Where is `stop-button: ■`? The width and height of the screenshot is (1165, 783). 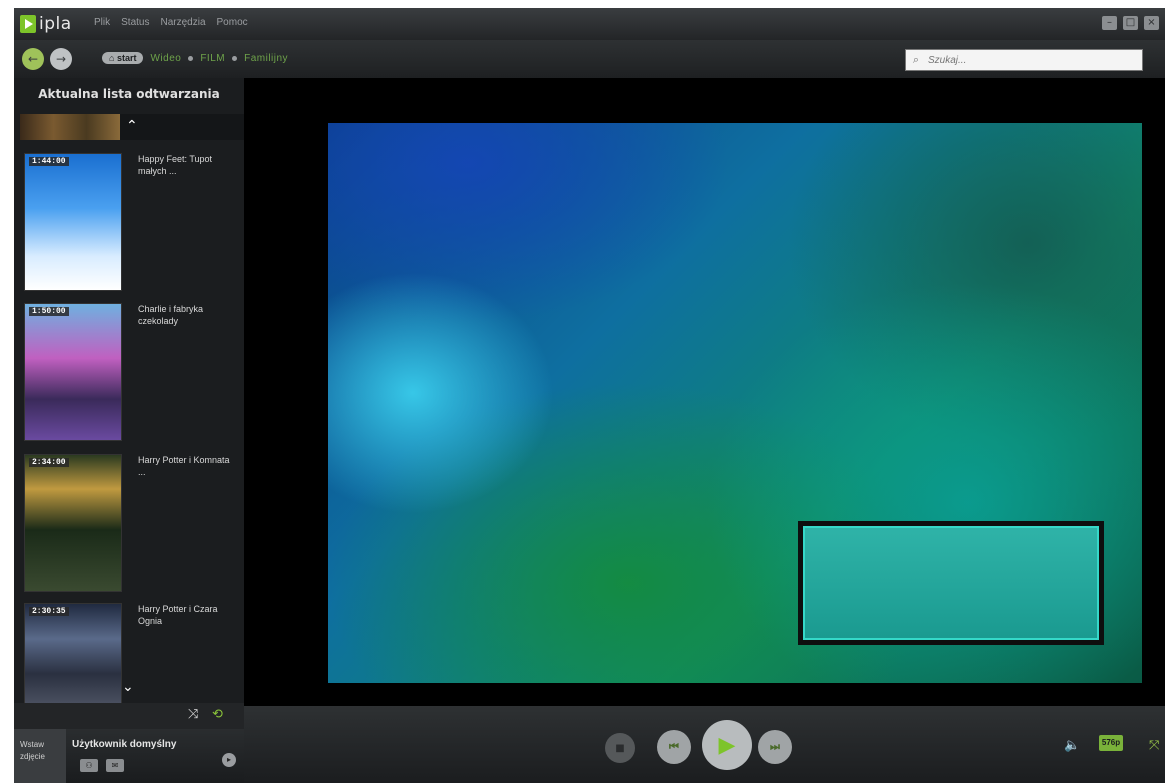 stop-button: ■ is located at coordinates (620, 748).